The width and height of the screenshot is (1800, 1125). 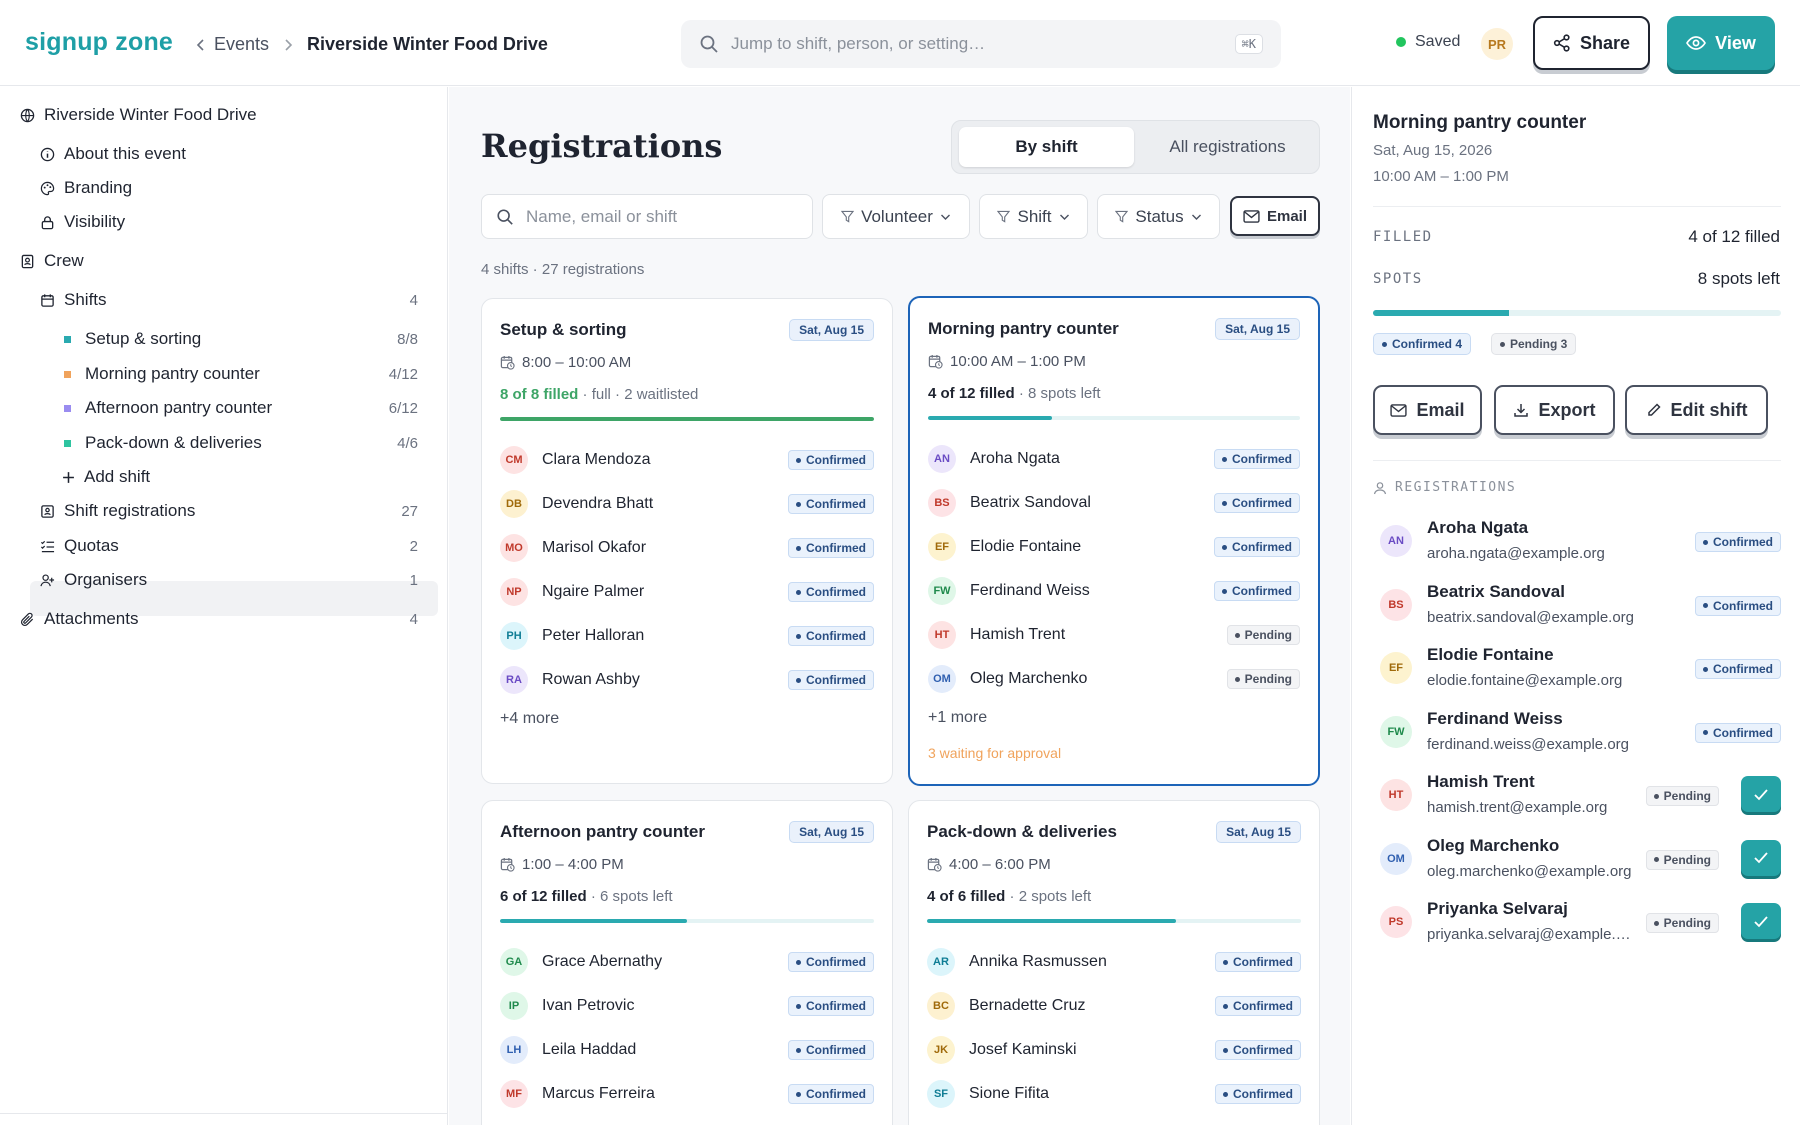 I want to click on registrant-row: MF Marcus Ferreira Confirmed, so click(x=687, y=1094).